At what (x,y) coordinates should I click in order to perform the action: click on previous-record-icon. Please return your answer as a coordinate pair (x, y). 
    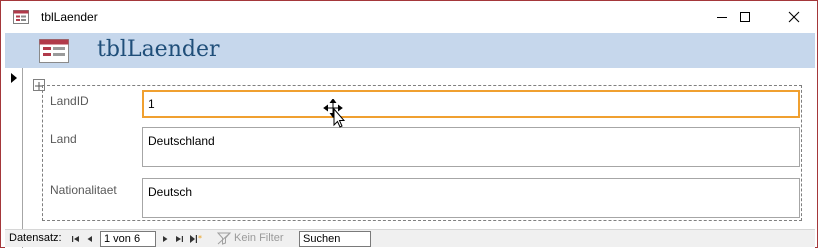
    Looking at the image, I should click on (89, 239).